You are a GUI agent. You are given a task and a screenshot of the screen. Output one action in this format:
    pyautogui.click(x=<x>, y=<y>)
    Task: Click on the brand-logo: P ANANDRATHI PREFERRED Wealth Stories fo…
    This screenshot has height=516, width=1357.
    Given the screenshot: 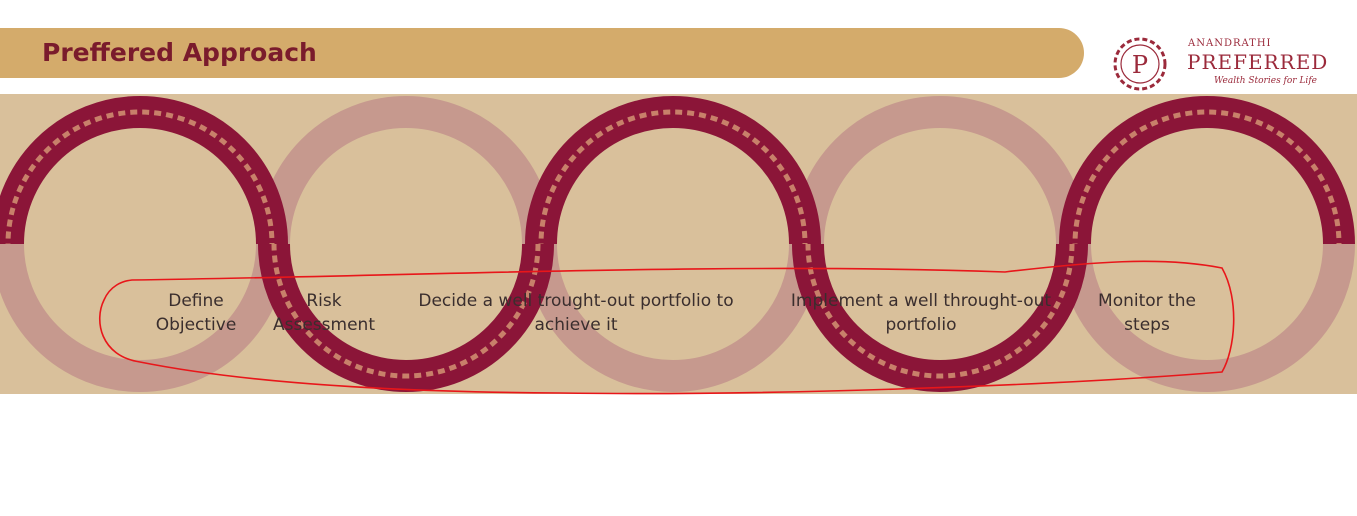 What is the action you would take?
    pyautogui.click(x=1225, y=64)
    